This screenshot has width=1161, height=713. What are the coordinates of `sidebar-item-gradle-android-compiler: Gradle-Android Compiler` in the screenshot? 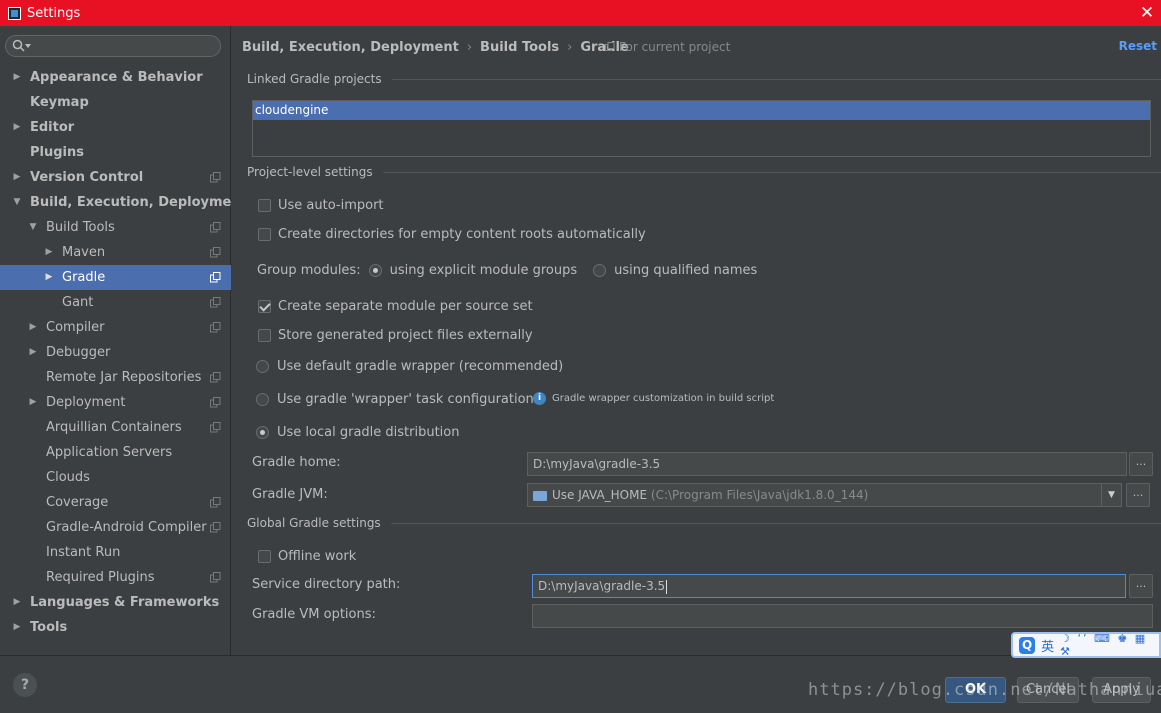 It's located at (115, 527).